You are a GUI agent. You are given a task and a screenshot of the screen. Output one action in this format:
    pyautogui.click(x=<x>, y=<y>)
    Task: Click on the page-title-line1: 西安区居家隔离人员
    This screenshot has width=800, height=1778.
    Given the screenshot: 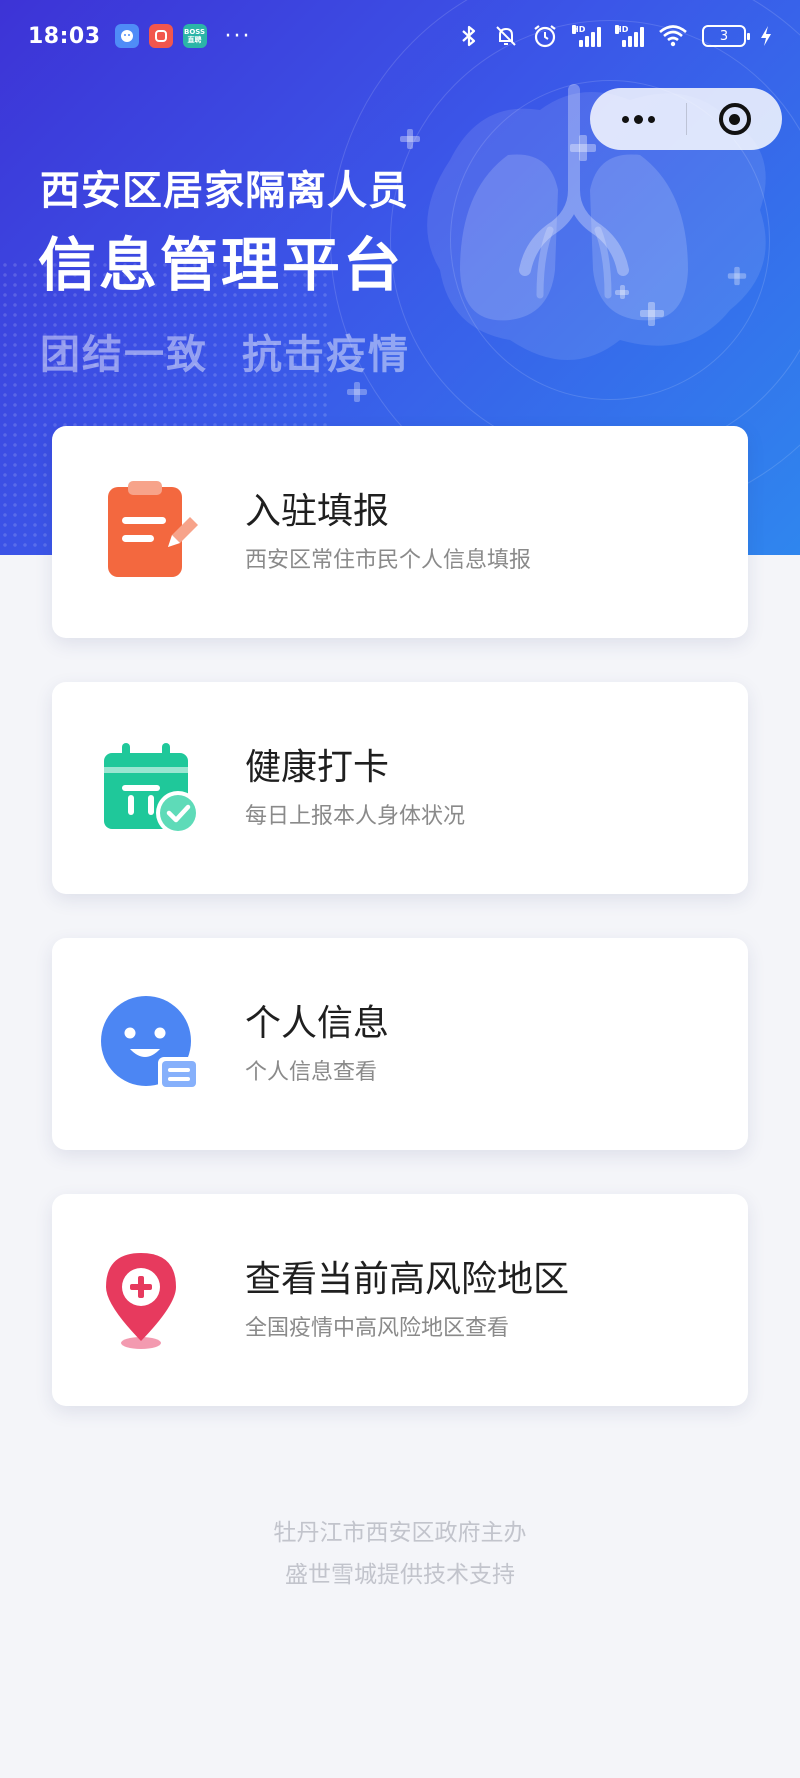 What is the action you would take?
    pyautogui.click(x=224, y=191)
    